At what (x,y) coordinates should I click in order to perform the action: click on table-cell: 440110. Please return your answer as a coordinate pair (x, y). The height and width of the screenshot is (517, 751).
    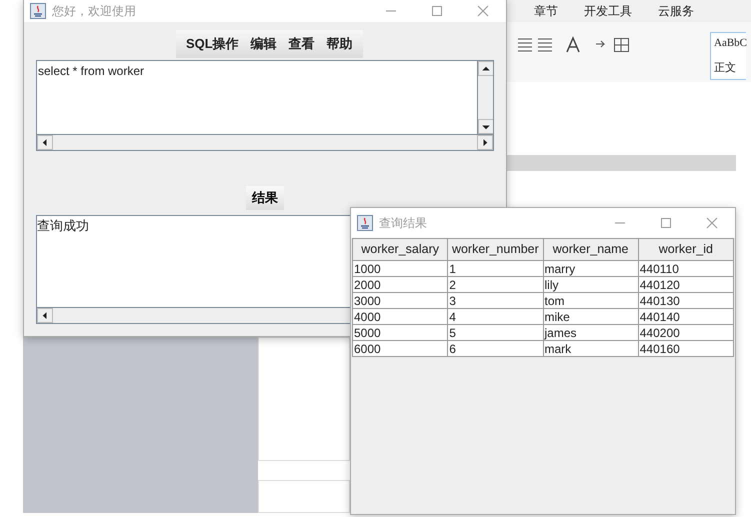
    Looking at the image, I should click on (686, 268).